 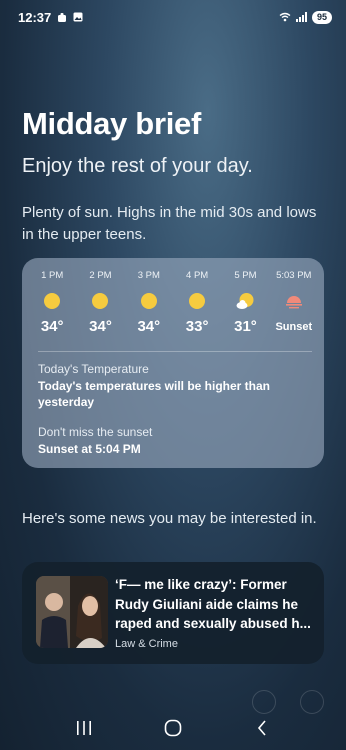 What do you see at coordinates (95, 432) in the screenshot?
I see `sunset-label: Don't miss the sunset` at bounding box center [95, 432].